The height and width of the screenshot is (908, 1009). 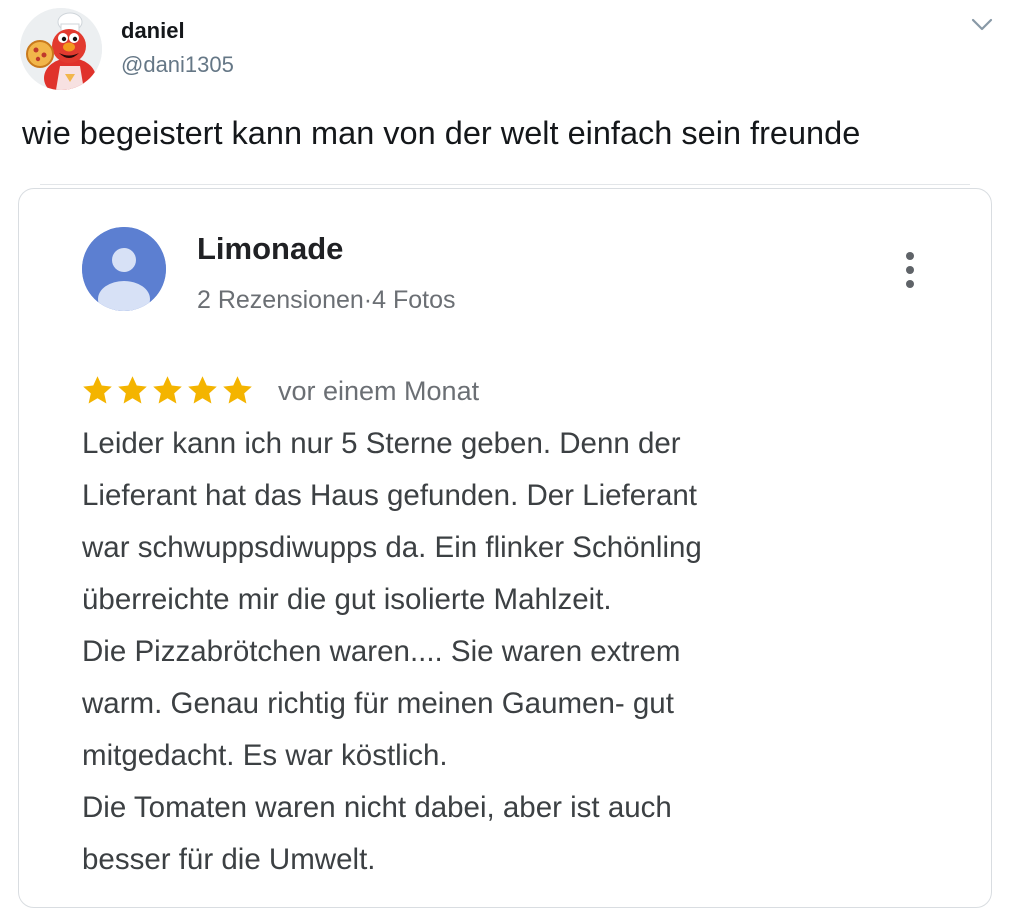 I want to click on review-text-line: mitgedacht. Es war köstlich., so click(x=265, y=755).